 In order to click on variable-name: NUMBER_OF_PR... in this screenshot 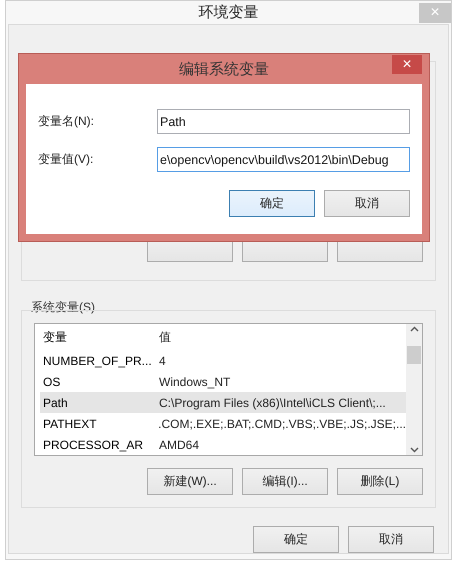, I will do `click(97, 361)`.